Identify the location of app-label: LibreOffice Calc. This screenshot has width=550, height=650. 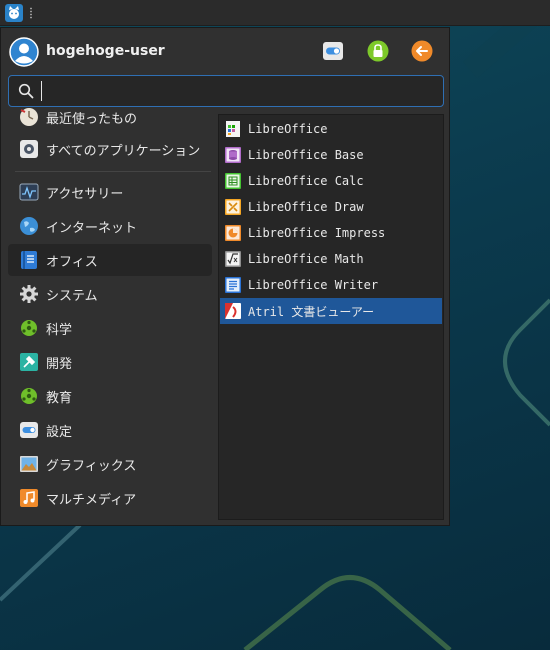
(306, 181).